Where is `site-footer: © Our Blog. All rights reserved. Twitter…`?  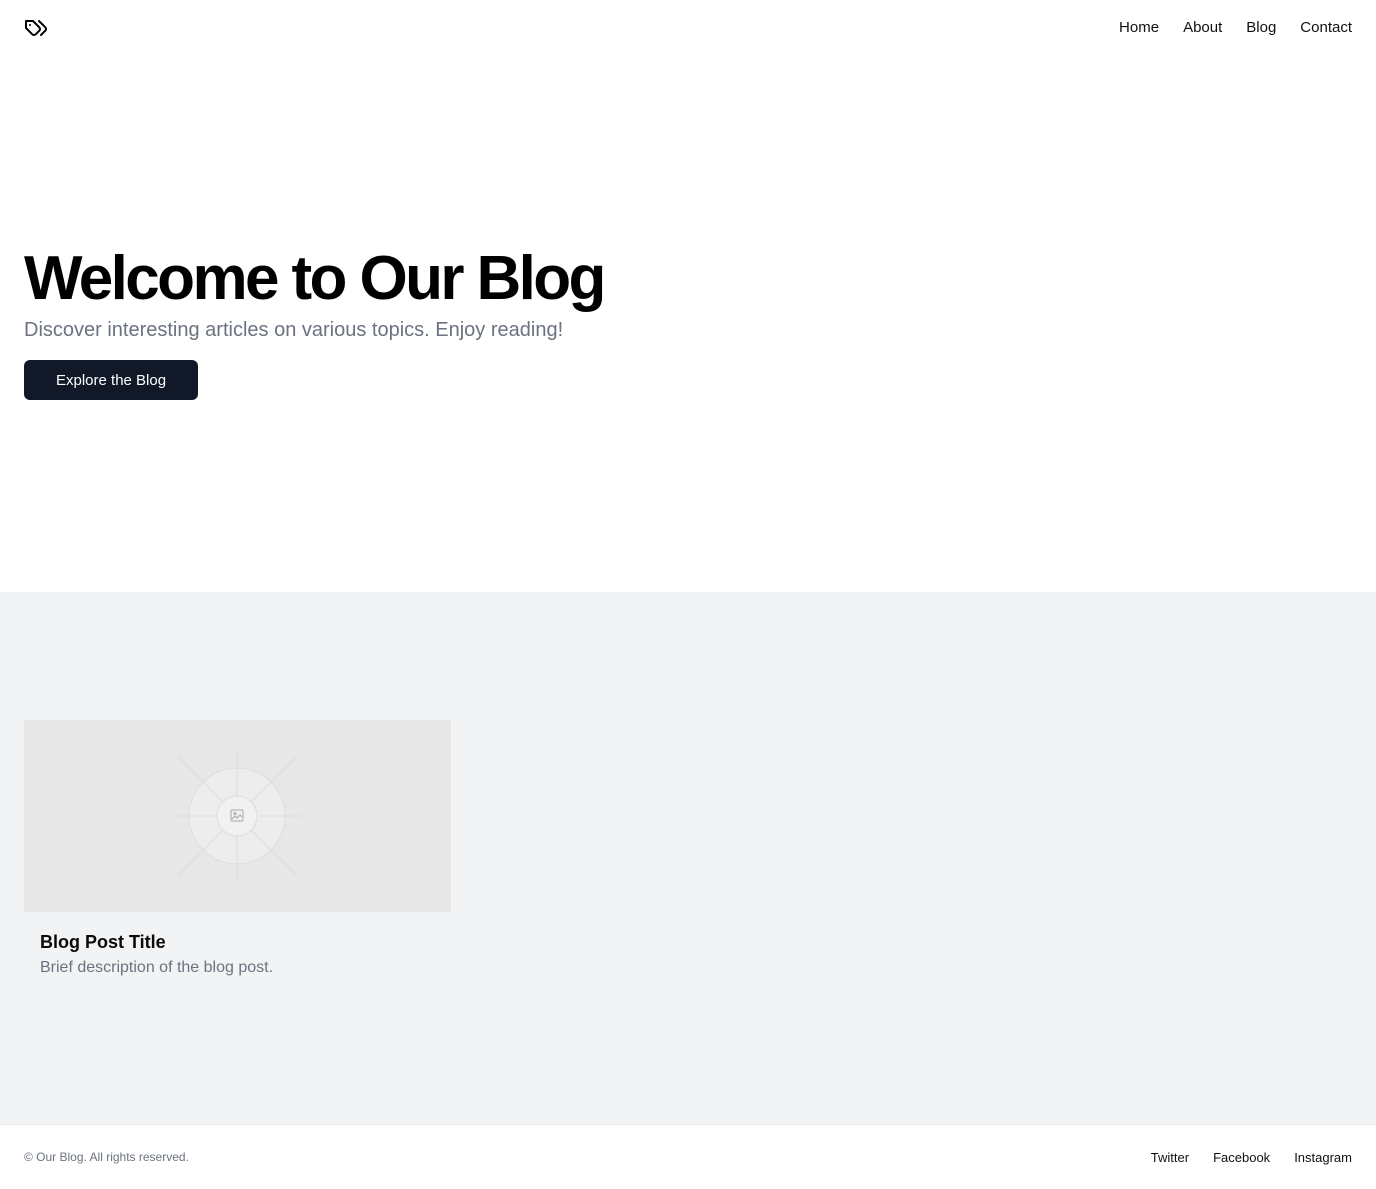 site-footer: © Our Blog. All rights reserved. Twitter… is located at coordinates (688, 1156).